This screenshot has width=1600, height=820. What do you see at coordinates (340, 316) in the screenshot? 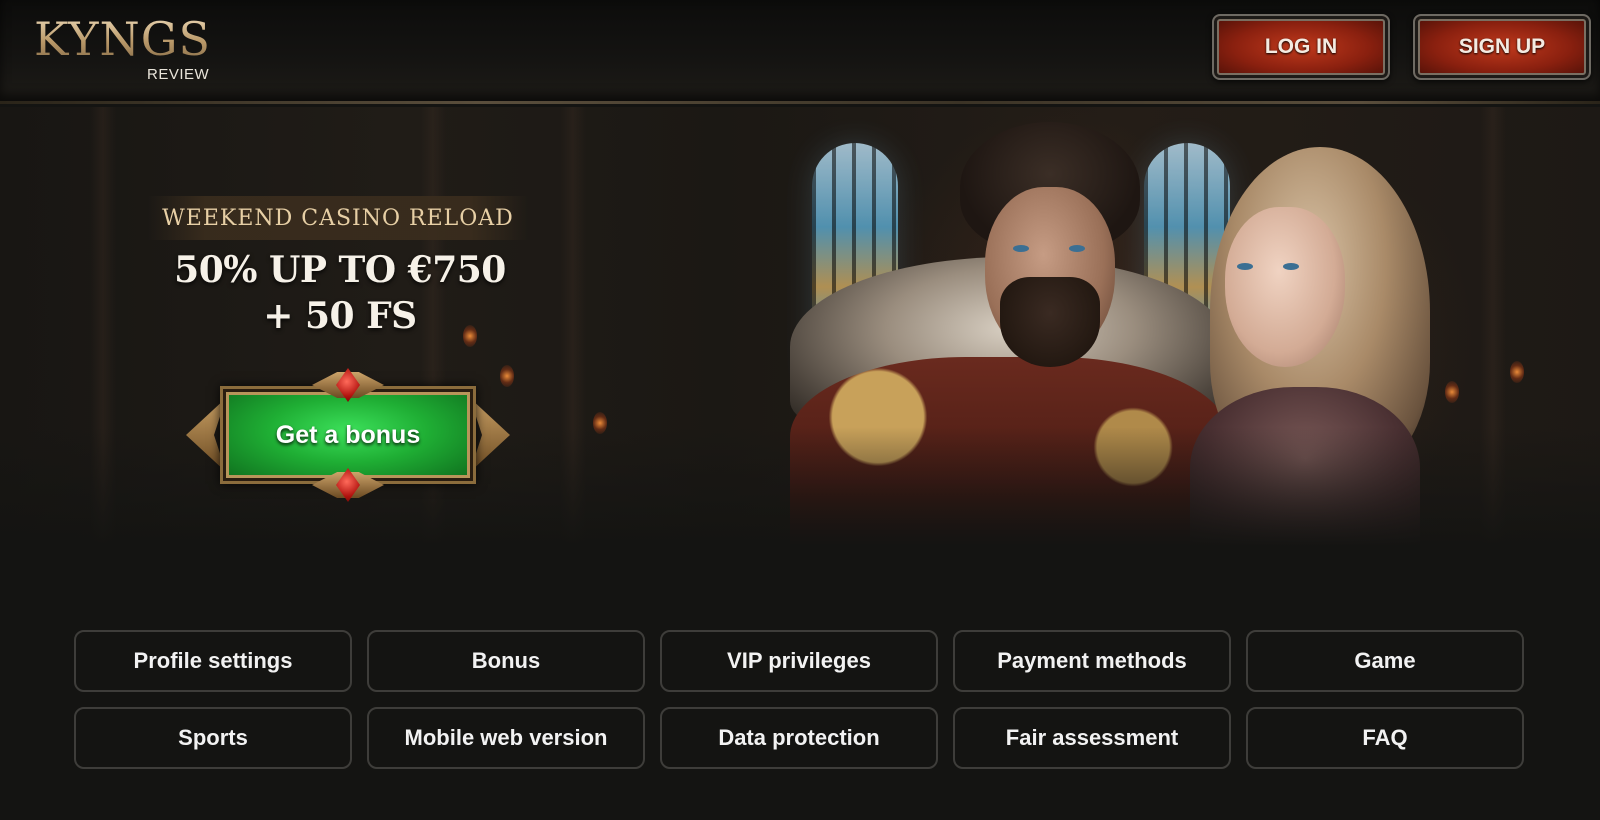
I see `promo-free-spins: + 50 FS` at bounding box center [340, 316].